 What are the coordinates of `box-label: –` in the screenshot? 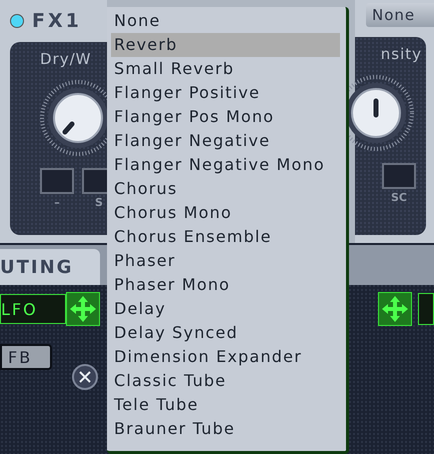 It's located at (57, 202).